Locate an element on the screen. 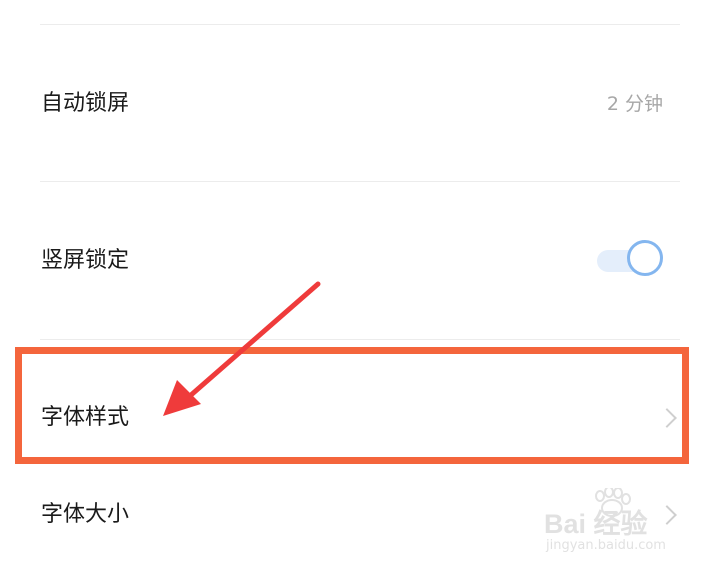  watermark-url: jingyan.baidu.com is located at coordinates (606, 545).